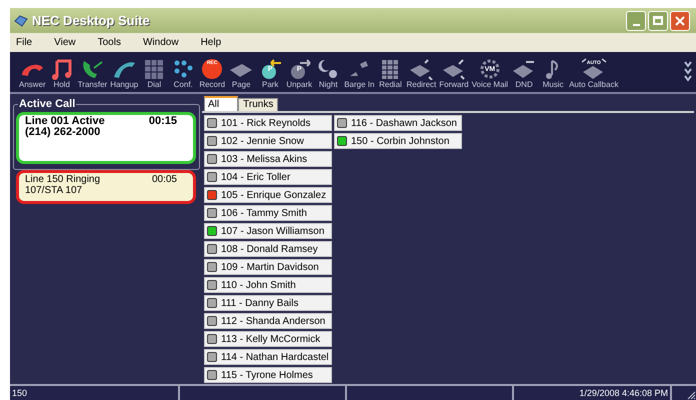  What do you see at coordinates (658, 20) in the screenshot?
I see `maximize-button` at bounding box center [658, 20].